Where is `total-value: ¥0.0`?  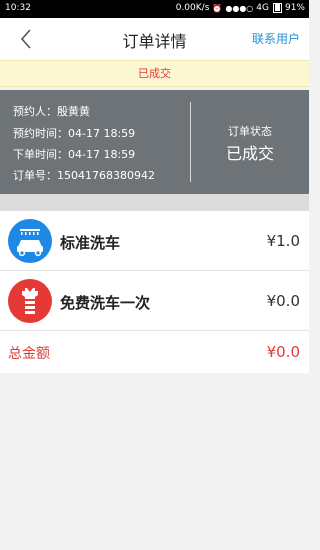
total-value: ¥0.0 is located at coordinates (283, 352).